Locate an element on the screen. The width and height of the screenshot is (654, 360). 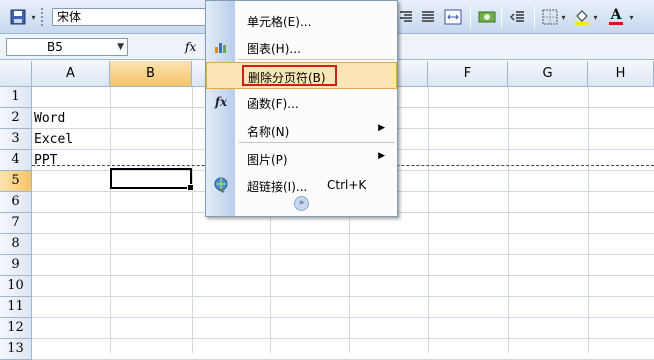
column-header-b: B is located at coordinates (151, 74).